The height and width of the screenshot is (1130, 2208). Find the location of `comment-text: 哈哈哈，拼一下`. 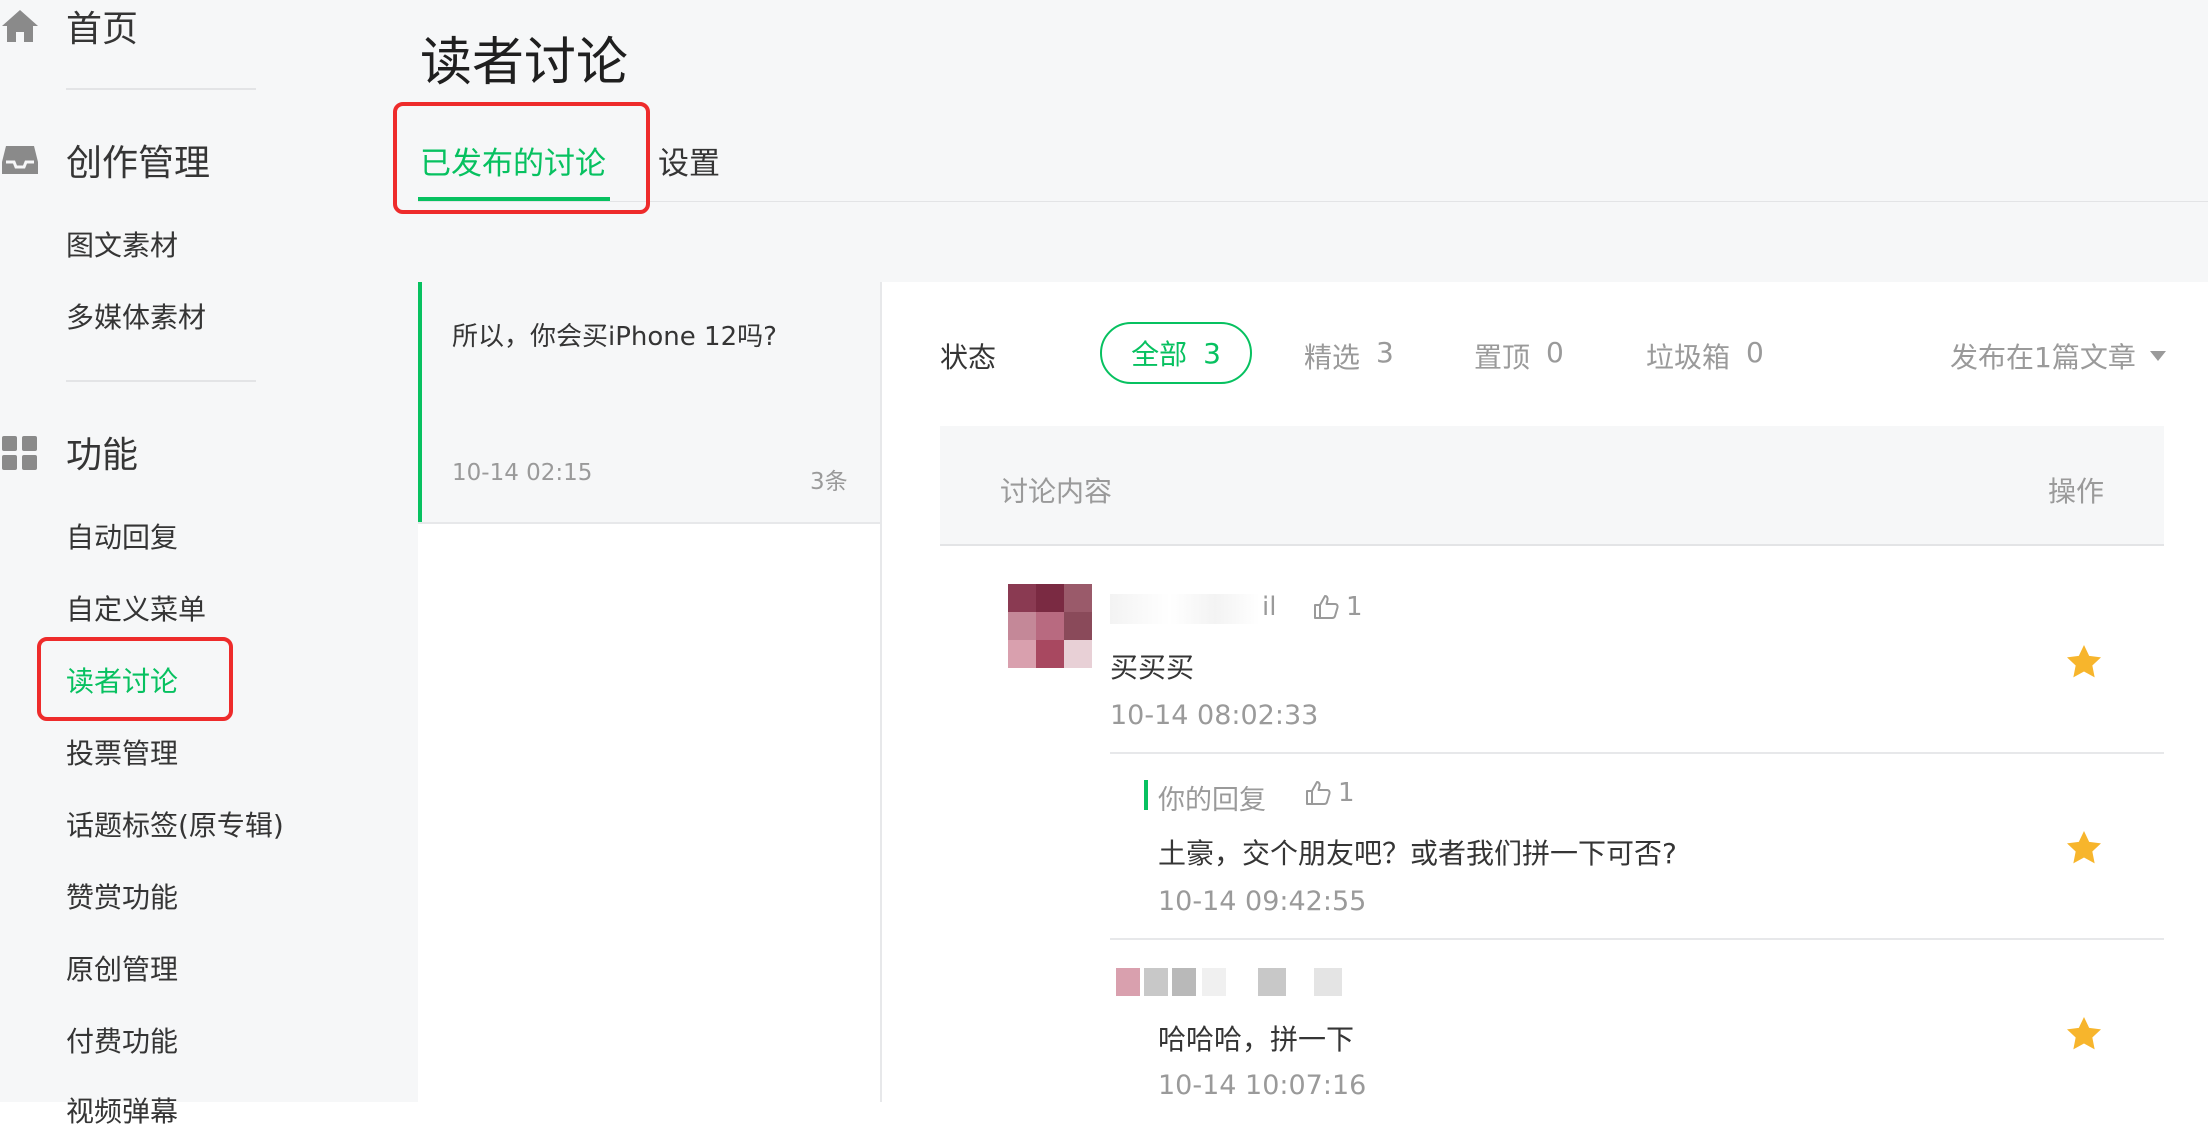

comment-text: 哈哈哈，拼一下 is located at coordinates (1256, 1039).